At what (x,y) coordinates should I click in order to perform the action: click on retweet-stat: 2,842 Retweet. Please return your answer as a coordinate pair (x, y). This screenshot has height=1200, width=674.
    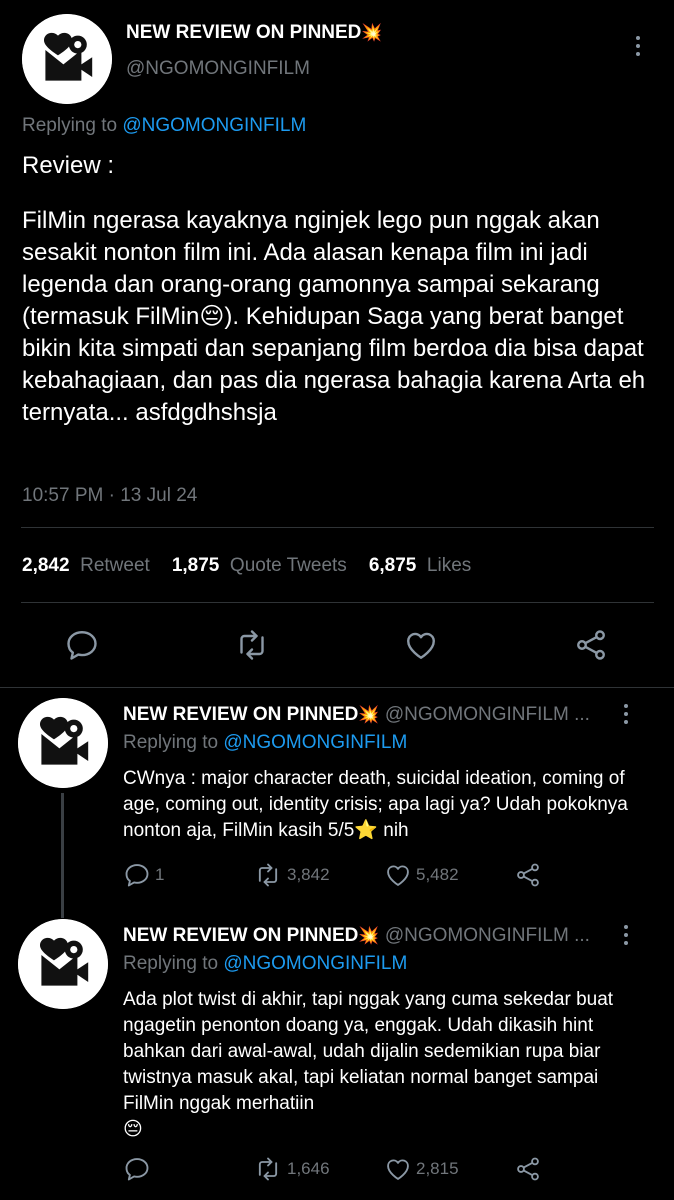
    Looking at the image, I should click on (86, 565).